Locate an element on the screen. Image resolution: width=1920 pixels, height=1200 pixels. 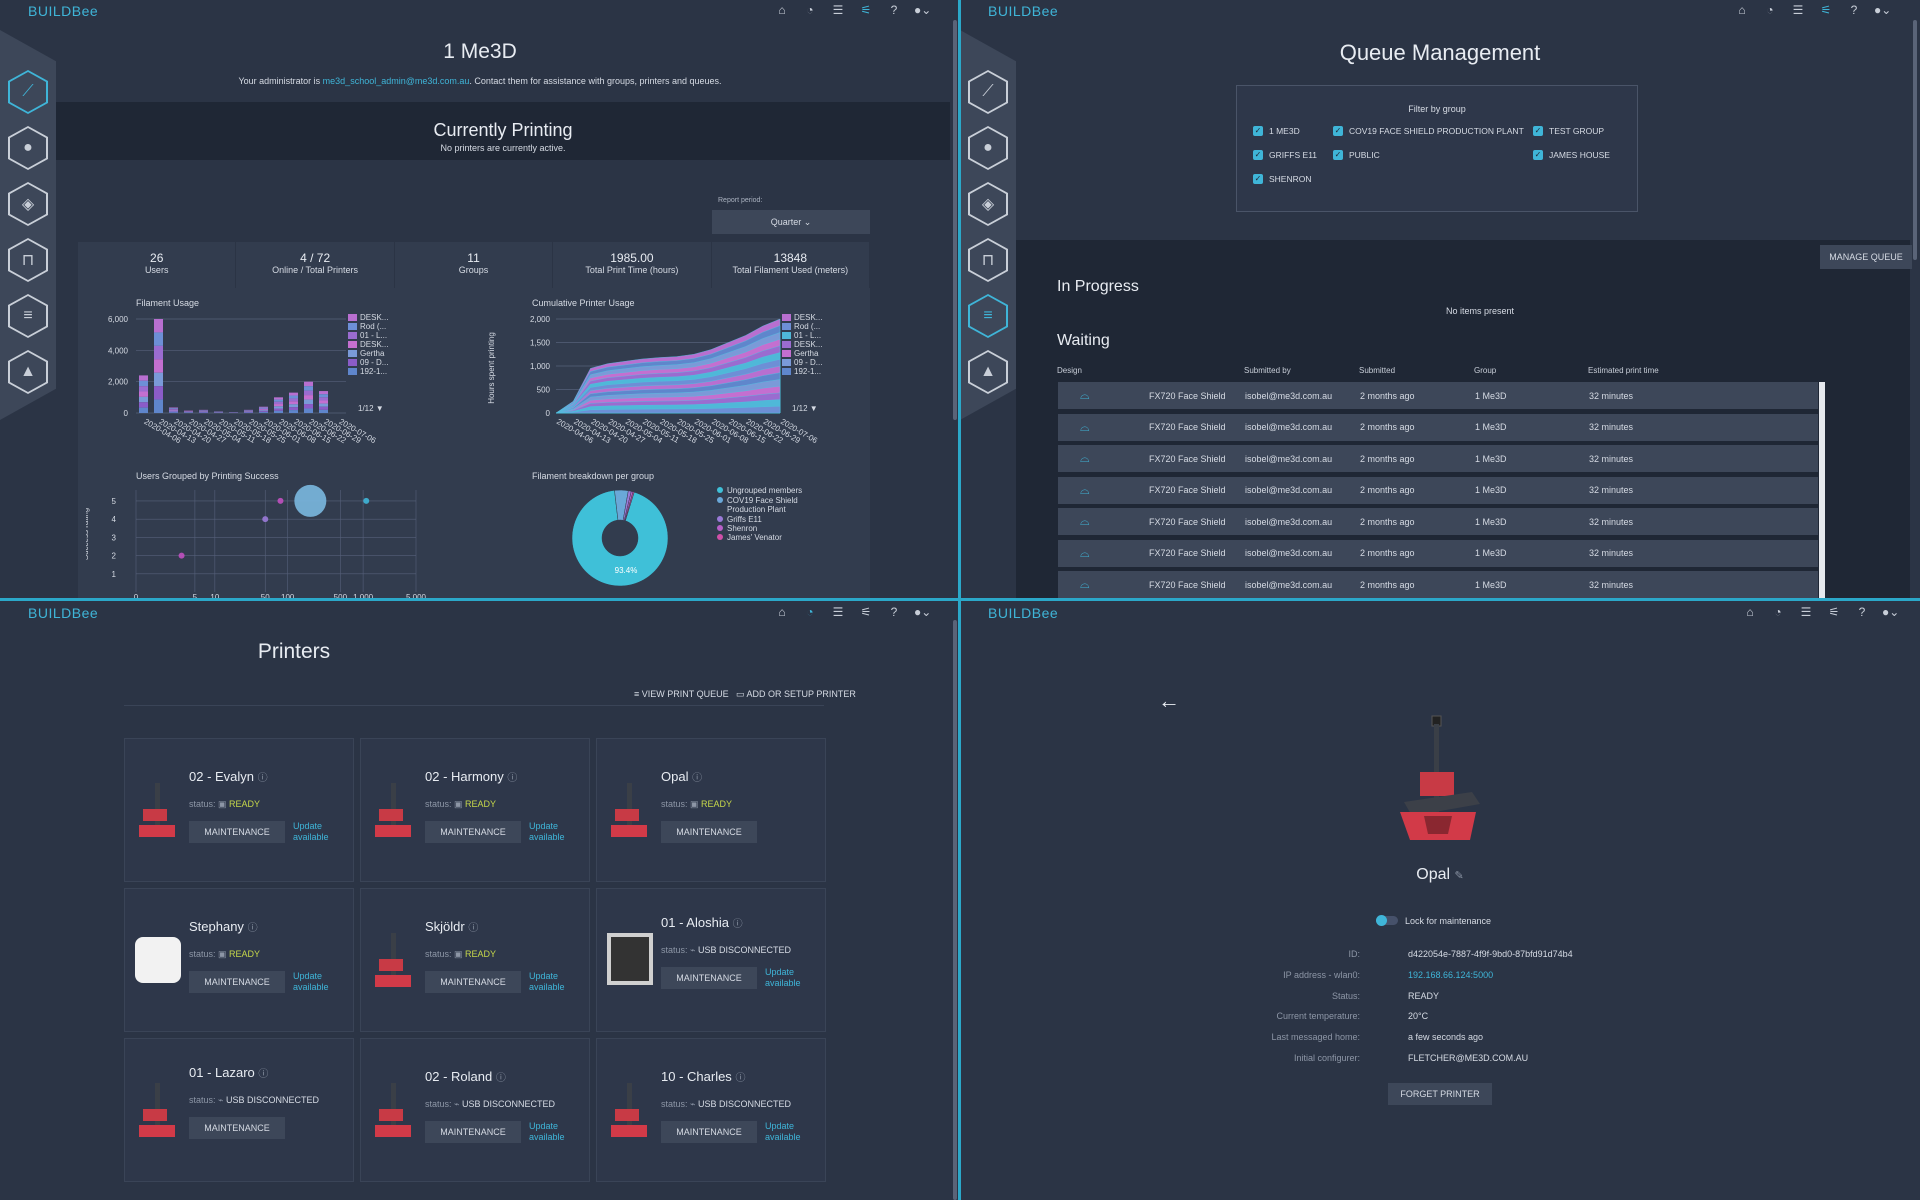
group-checkbox: ✓ 1 ME3D is located at coordinates (1276, 131).